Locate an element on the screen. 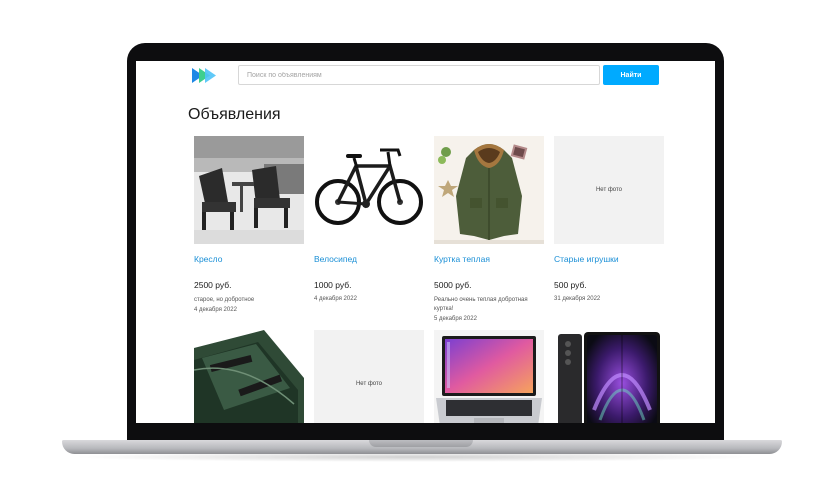  listing-title: Куртка теплая is located at coordinates (489, 259).